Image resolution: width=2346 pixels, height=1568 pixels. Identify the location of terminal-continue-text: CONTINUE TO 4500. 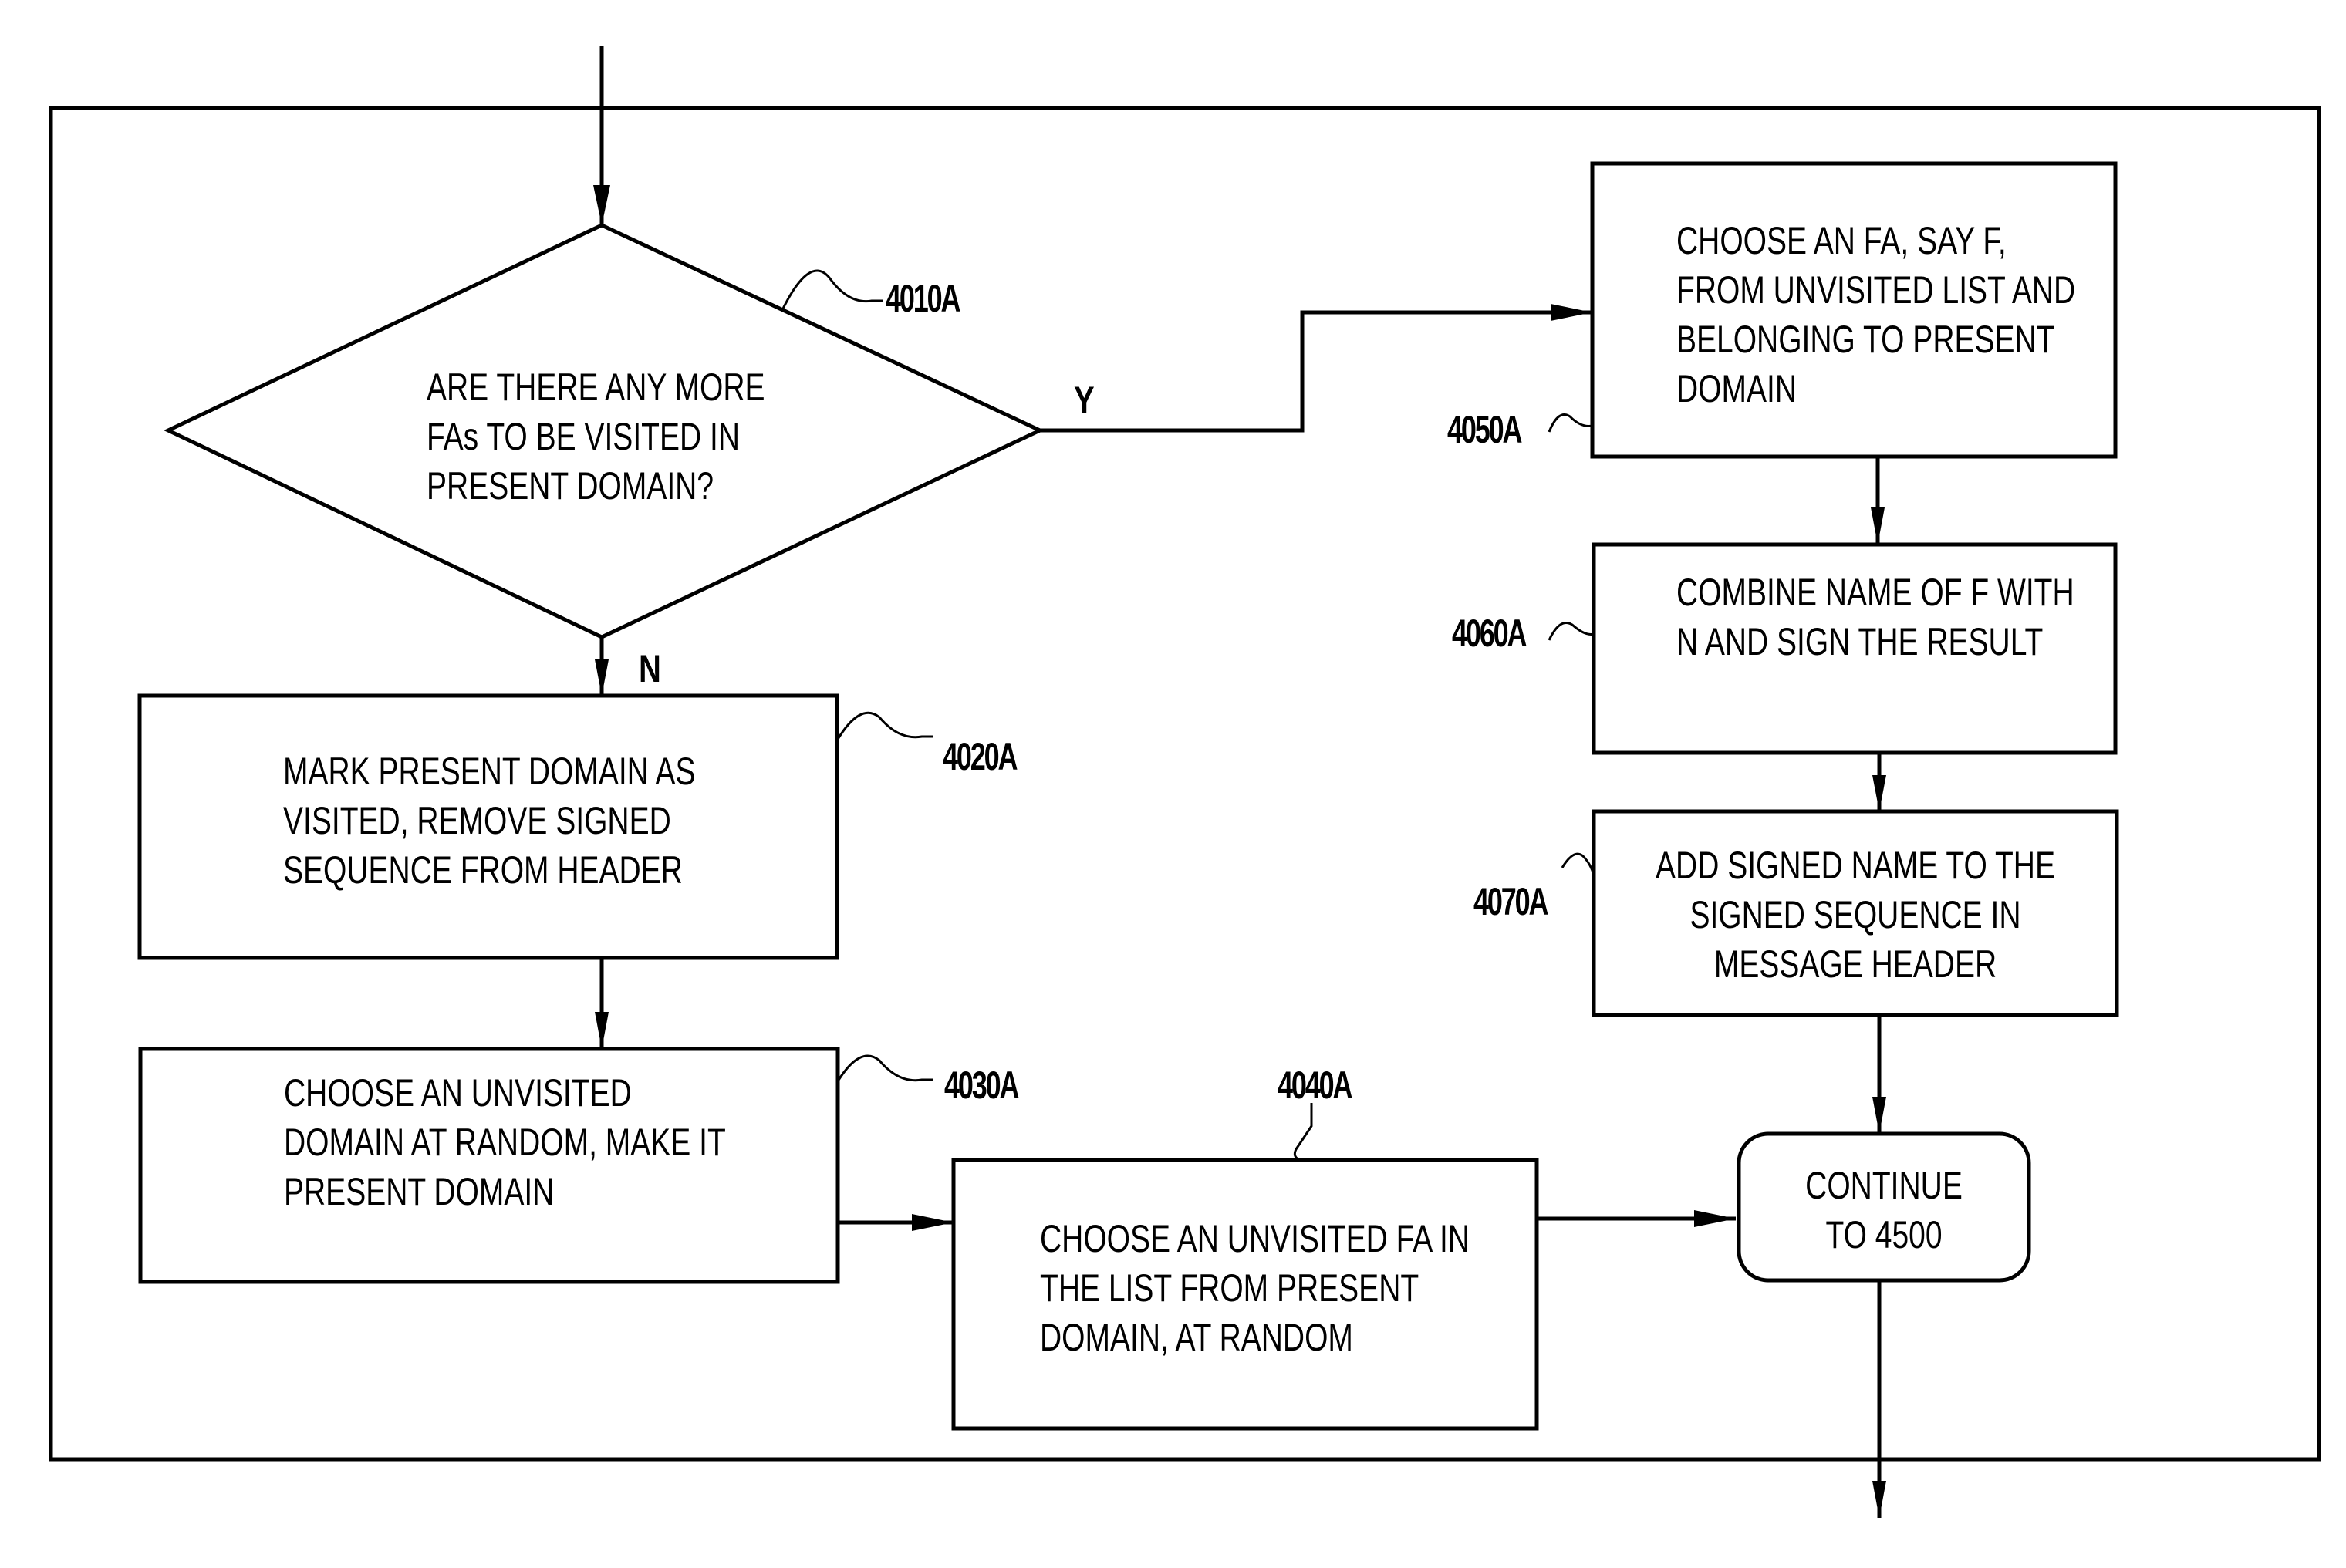
(1884, 1210).